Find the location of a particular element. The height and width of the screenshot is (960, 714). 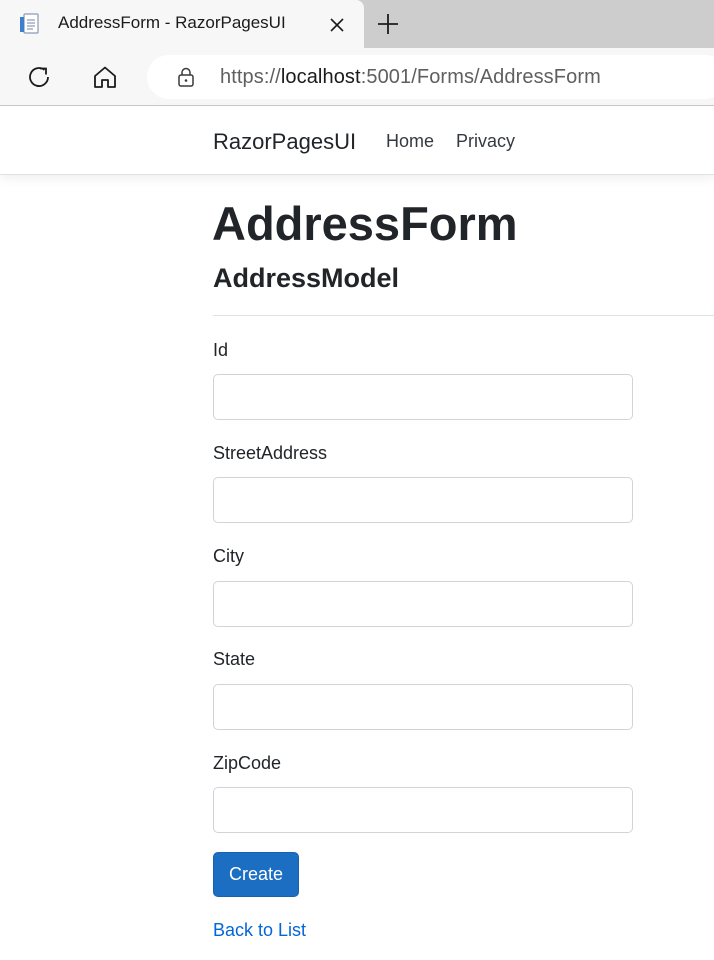

close-icon is located at coordinates (337, 25).